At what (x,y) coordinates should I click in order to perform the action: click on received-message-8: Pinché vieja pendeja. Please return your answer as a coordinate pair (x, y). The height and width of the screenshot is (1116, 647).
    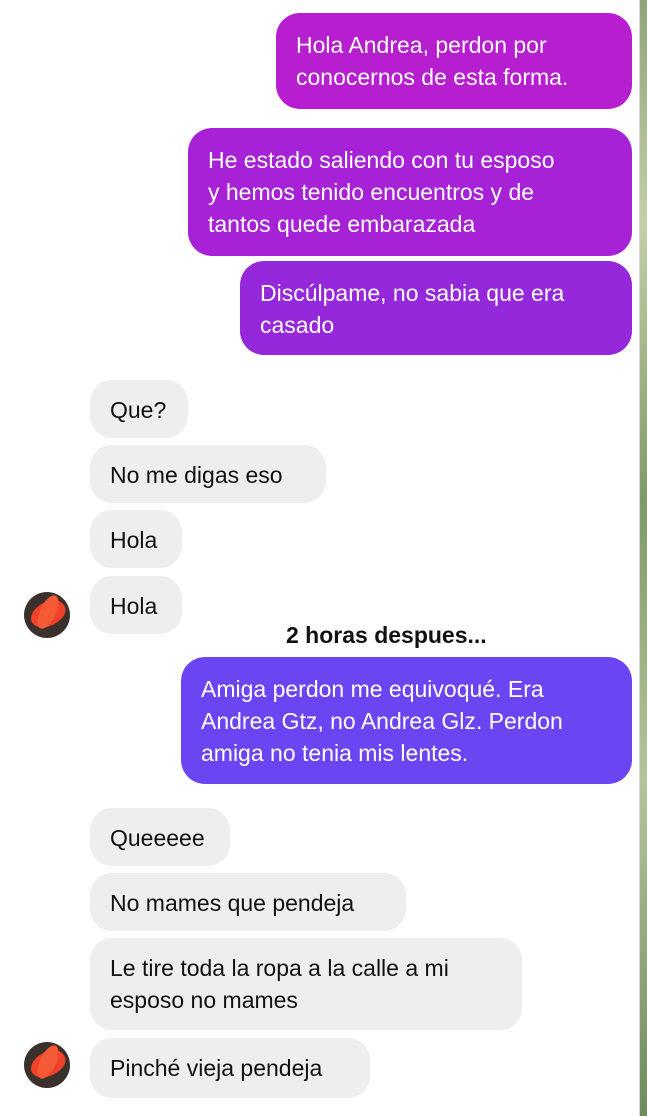
    Looking at the image, I should click on (230, 1068).